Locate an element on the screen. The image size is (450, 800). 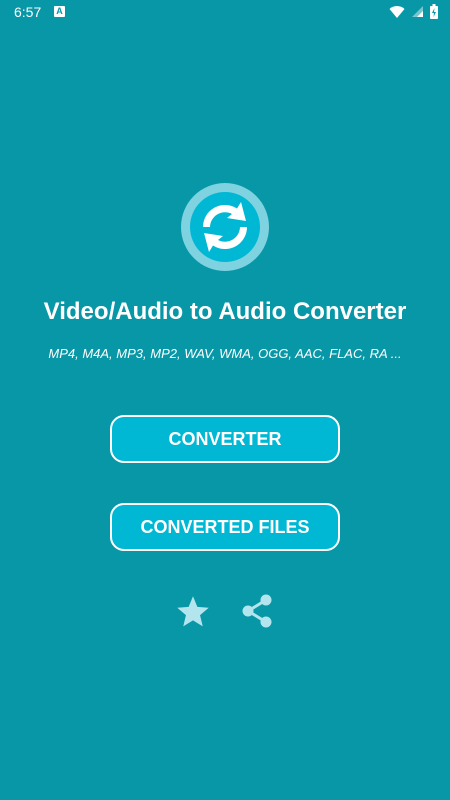
status-time: 6:57 is located at coordinates (28, 12).